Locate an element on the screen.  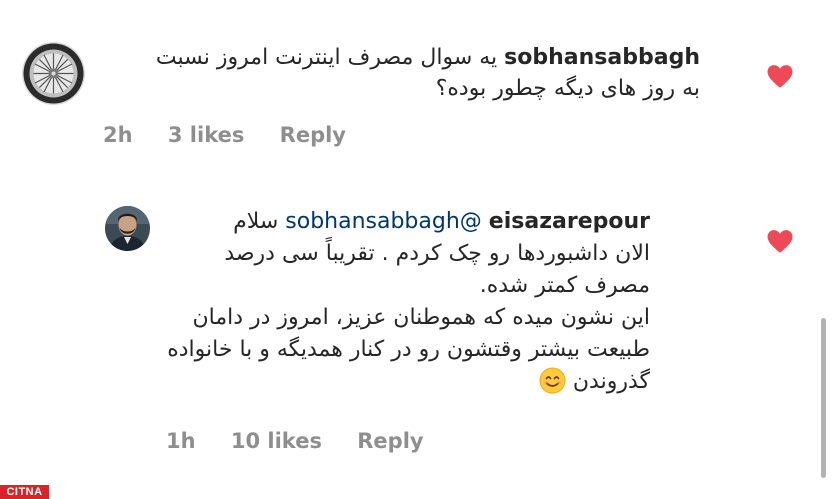
comment-1-body-line-1: یه سوال مصرف اینترنت امروز نسبت is located at coordinates (326, 57).